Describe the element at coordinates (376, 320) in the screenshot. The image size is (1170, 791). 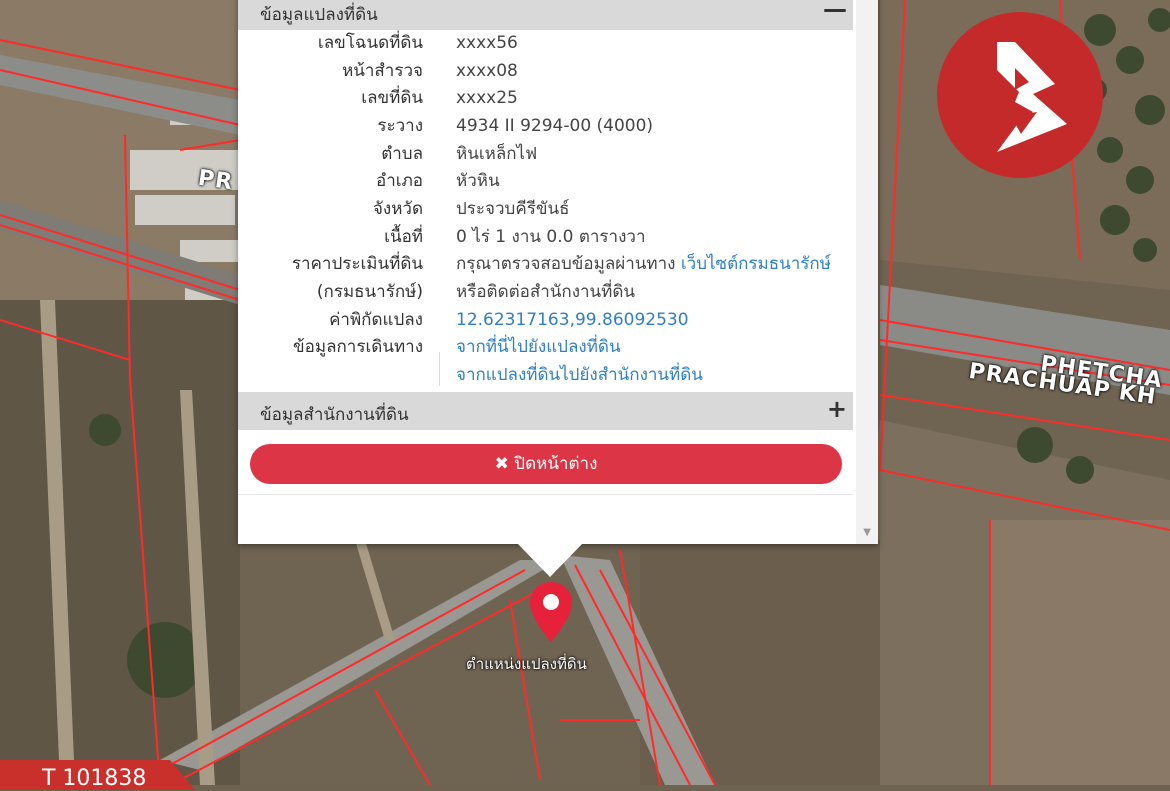
I see `row-label: ค่าพิกัดแปลง` at that location.